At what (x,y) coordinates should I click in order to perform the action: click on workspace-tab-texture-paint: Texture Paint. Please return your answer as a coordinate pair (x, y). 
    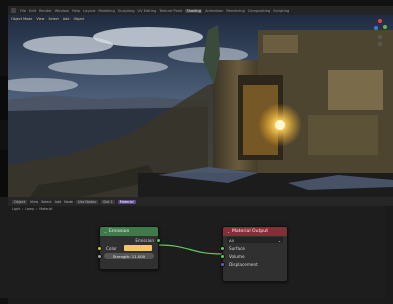
    Looking at the image, I should click on (170, 11).